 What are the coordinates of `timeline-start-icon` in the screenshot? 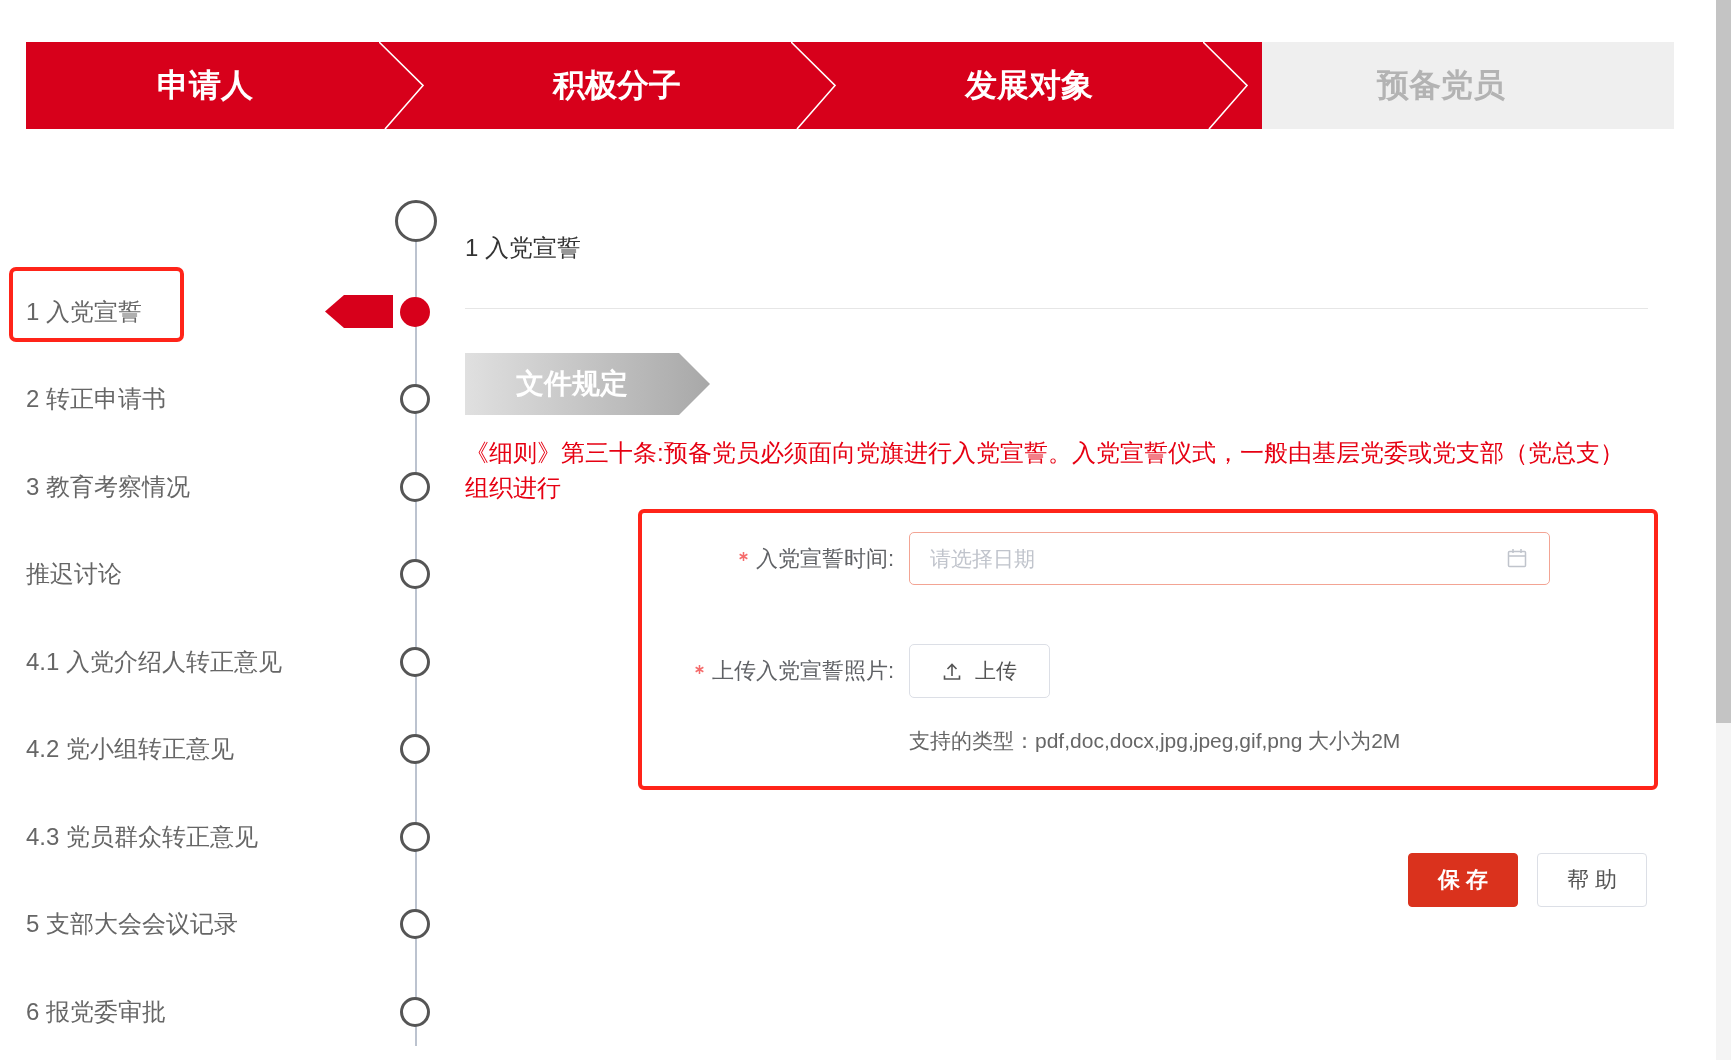 It's located at (416, 221).